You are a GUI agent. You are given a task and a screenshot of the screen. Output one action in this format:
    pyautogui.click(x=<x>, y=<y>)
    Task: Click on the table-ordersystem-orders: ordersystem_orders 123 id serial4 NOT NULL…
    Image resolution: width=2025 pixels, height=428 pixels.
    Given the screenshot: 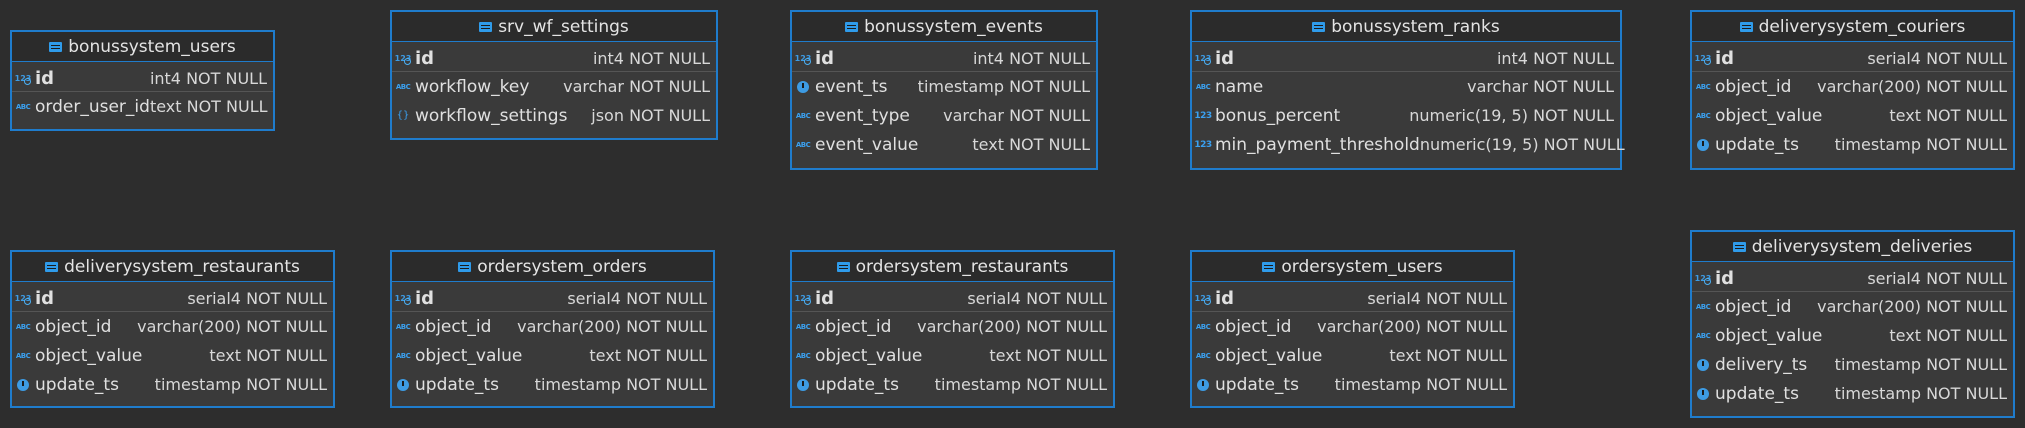 What is the action you would take?
    pyautogui.click(x=552, y=329)
    